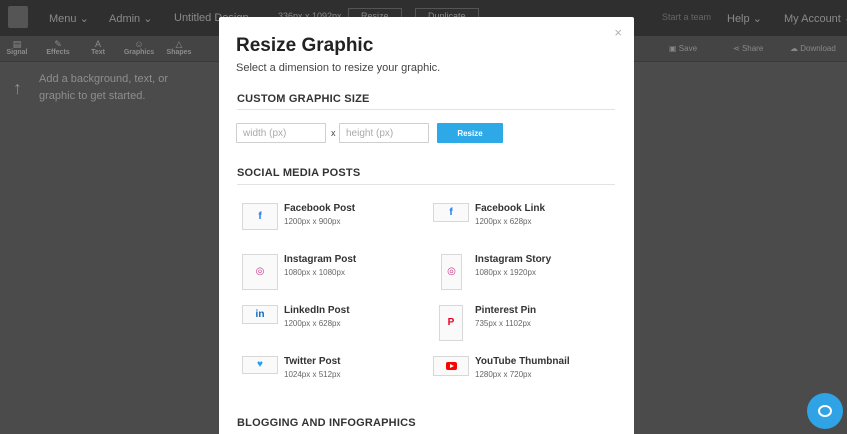 This screenshot has width=847, height=434. Describe the element at coordinates (683, 48) in the screenshot. I see `save-button: ▣ Save` at that location.